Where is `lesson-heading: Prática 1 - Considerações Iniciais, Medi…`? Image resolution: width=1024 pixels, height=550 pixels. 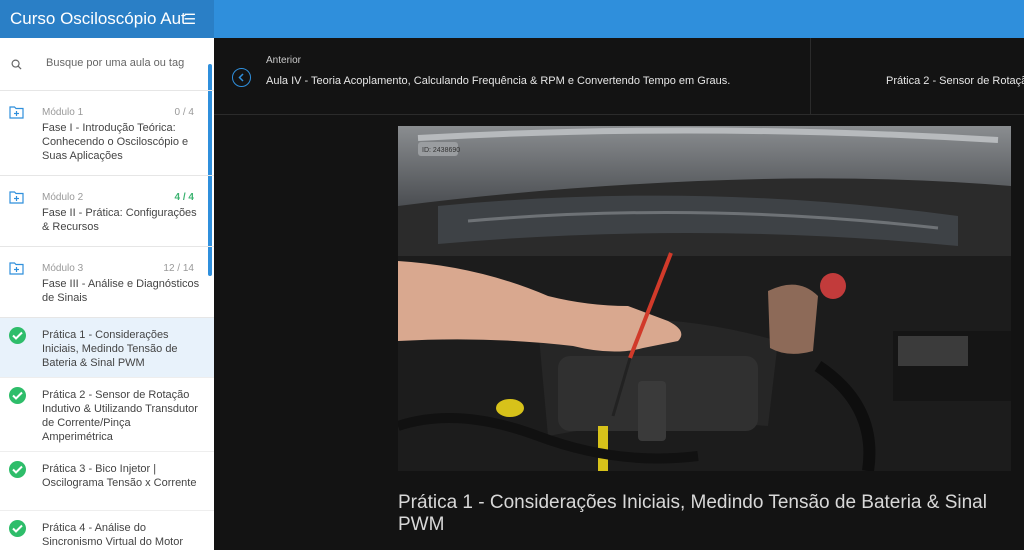 lesson-heading: Prática 1 - Considerações Iniciais, Medi… is located at coordinates (692, 513).